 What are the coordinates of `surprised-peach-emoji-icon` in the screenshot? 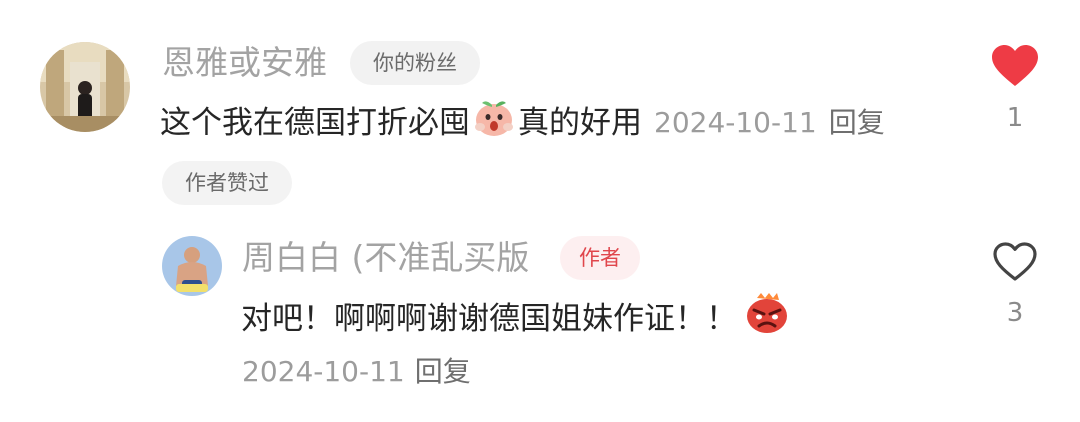 It's located at (494, 123).